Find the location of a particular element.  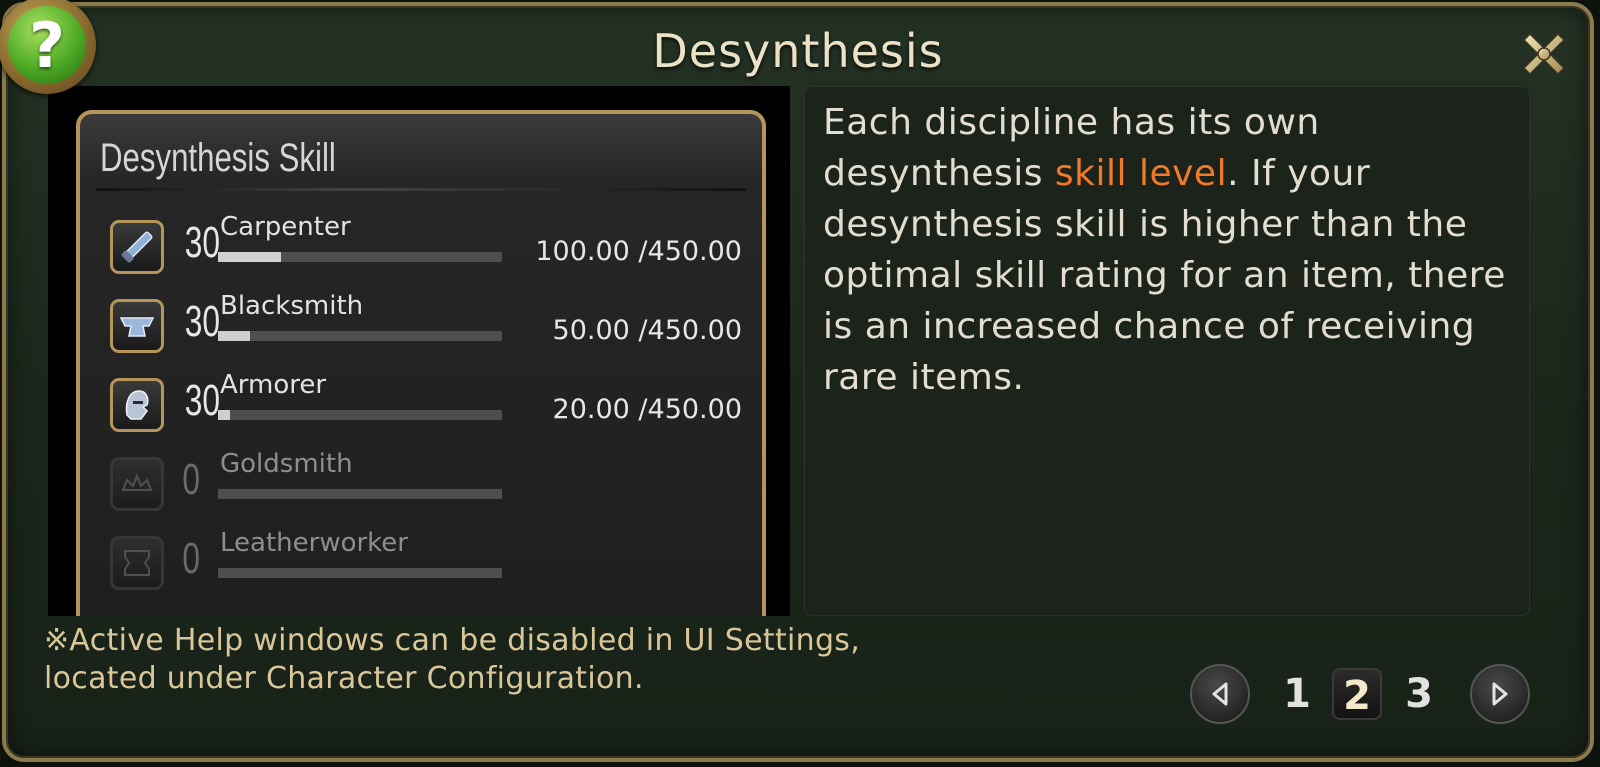

help-badge-glyph: ? is located at coordinates (47, 45).